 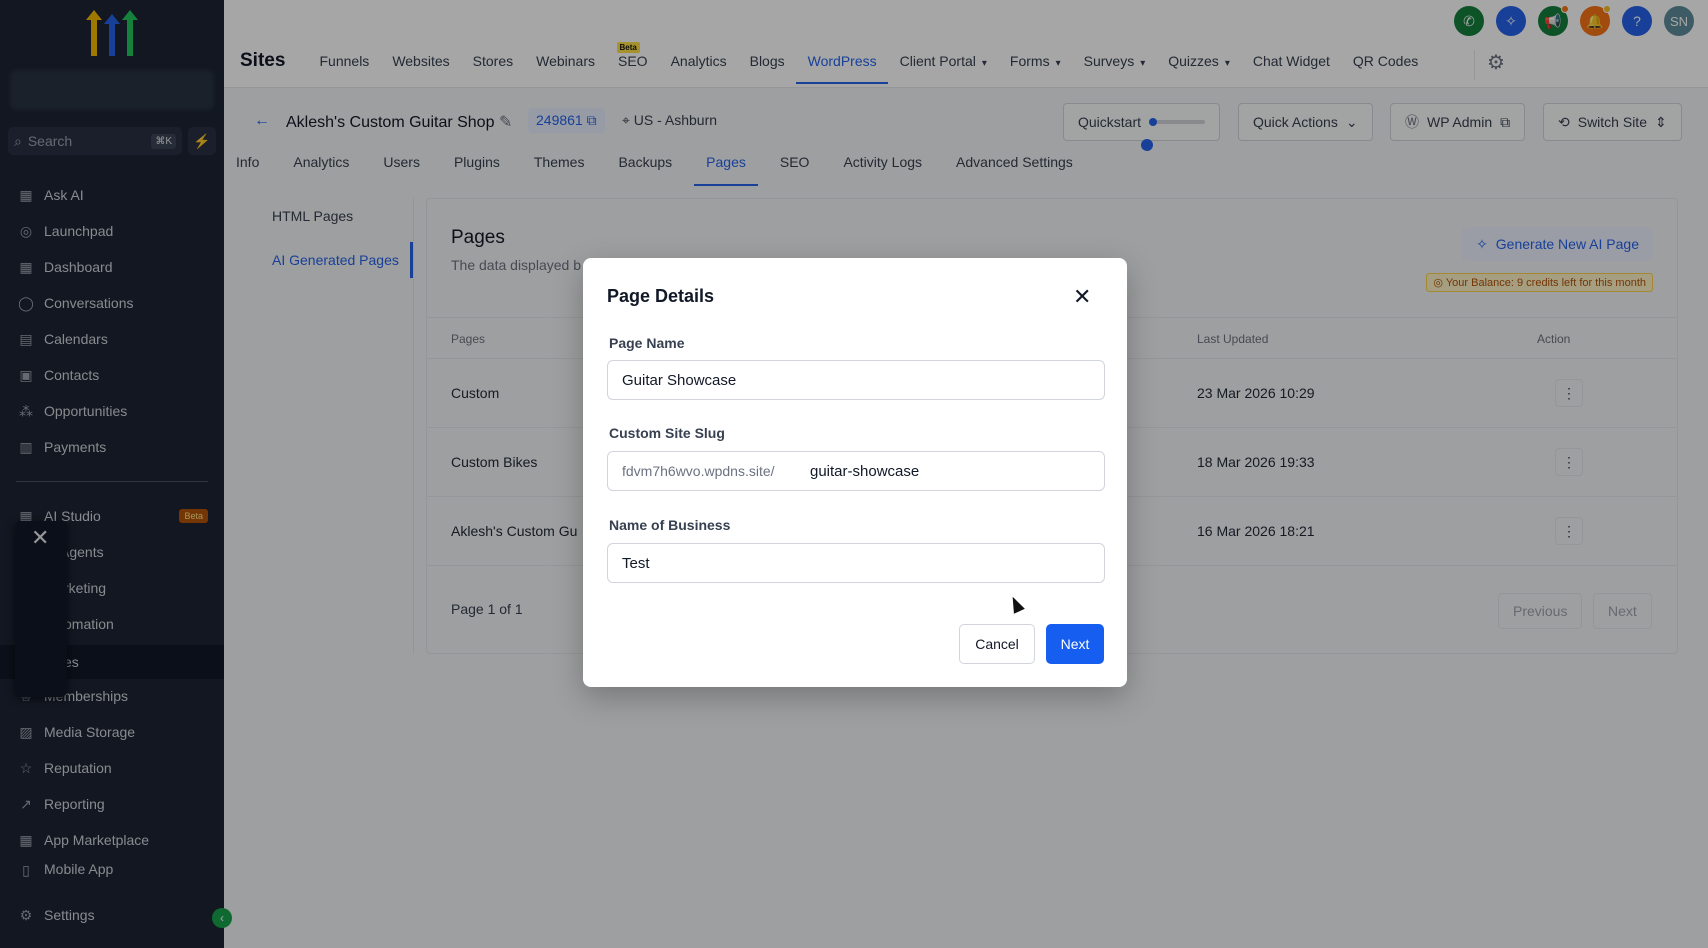 I want to click on slug-input: fdvm7h6wvo.wpdns.site/ guitar-showcase, so click(x=856, y=471).